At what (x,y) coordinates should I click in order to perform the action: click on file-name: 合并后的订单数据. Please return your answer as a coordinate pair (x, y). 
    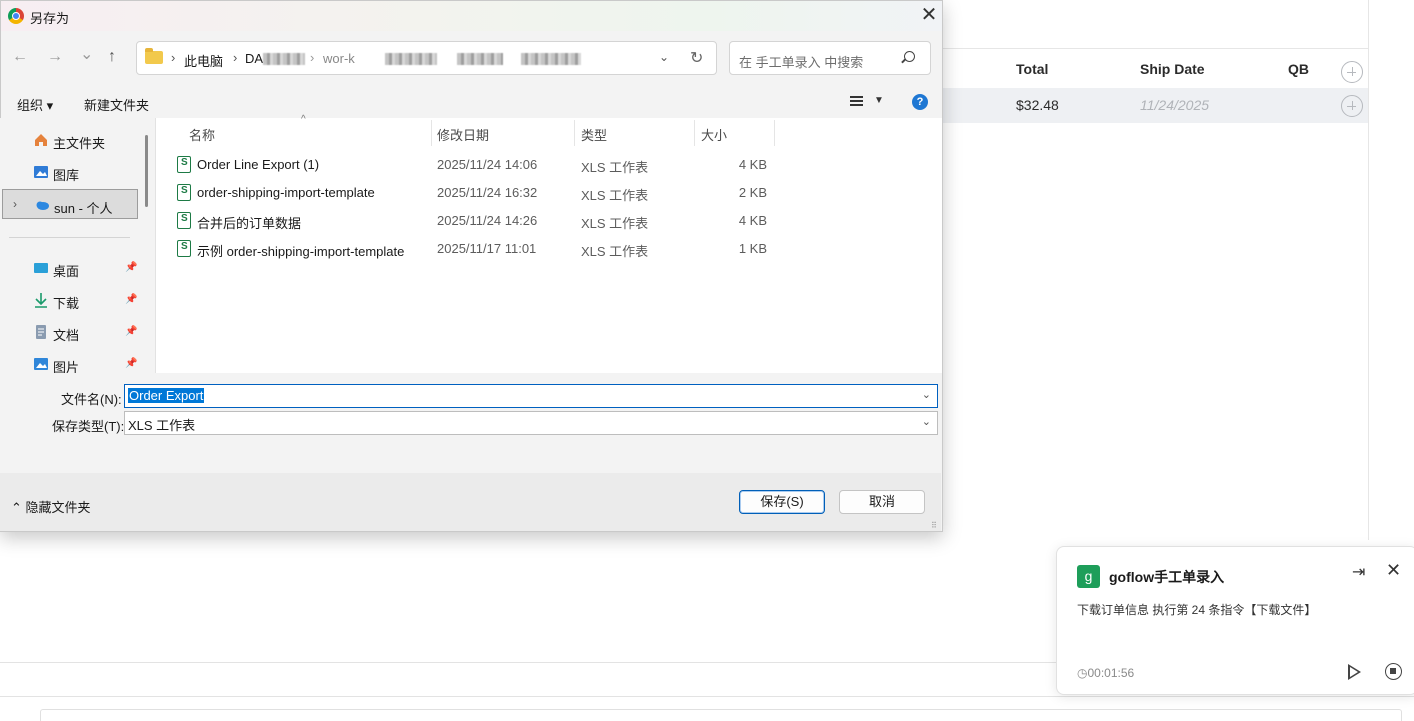
    Looking at the image, I should click on (249, 223).